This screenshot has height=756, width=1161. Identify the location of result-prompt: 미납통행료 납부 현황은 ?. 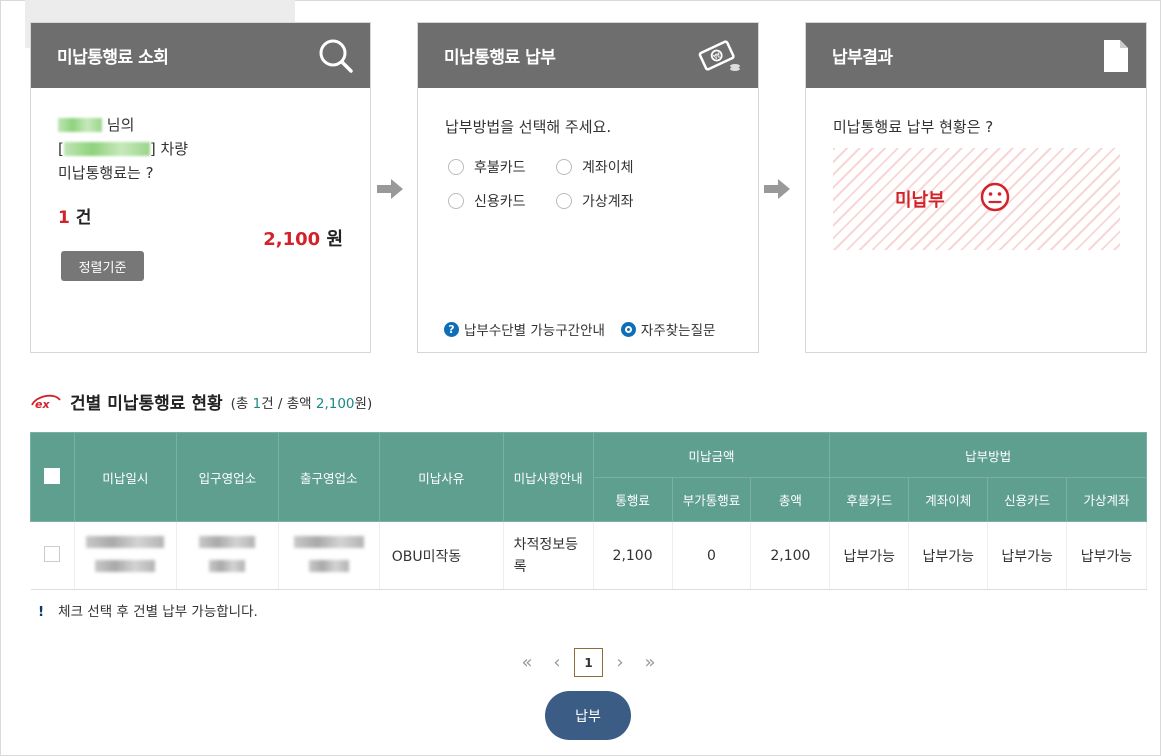
(913, 127).